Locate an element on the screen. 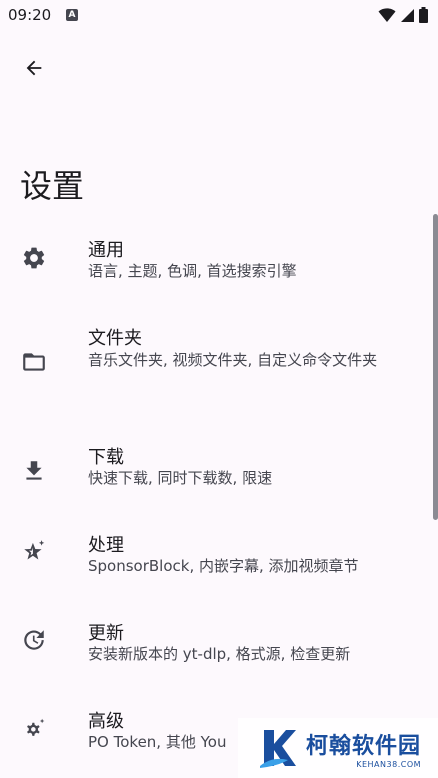 This screenshot has height=778, width=438. settings-item-desc: 音乐文件夹, 视频文件夹, 自定义命令文件夹 is located at coordinates (233, 360).